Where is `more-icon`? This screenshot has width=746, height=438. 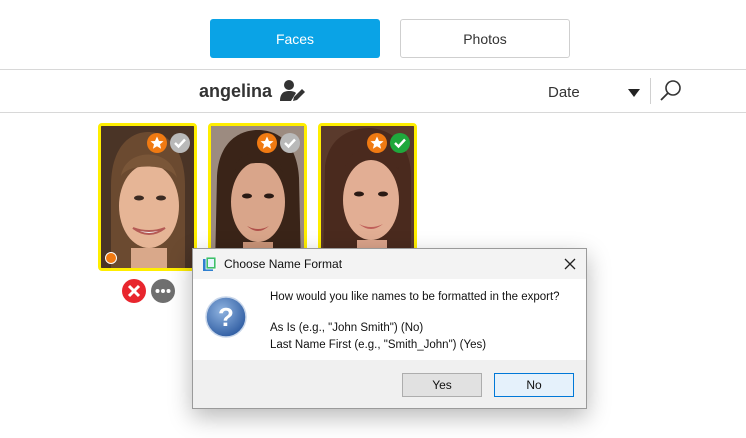
more-icon is located at coordinates (163, 291).